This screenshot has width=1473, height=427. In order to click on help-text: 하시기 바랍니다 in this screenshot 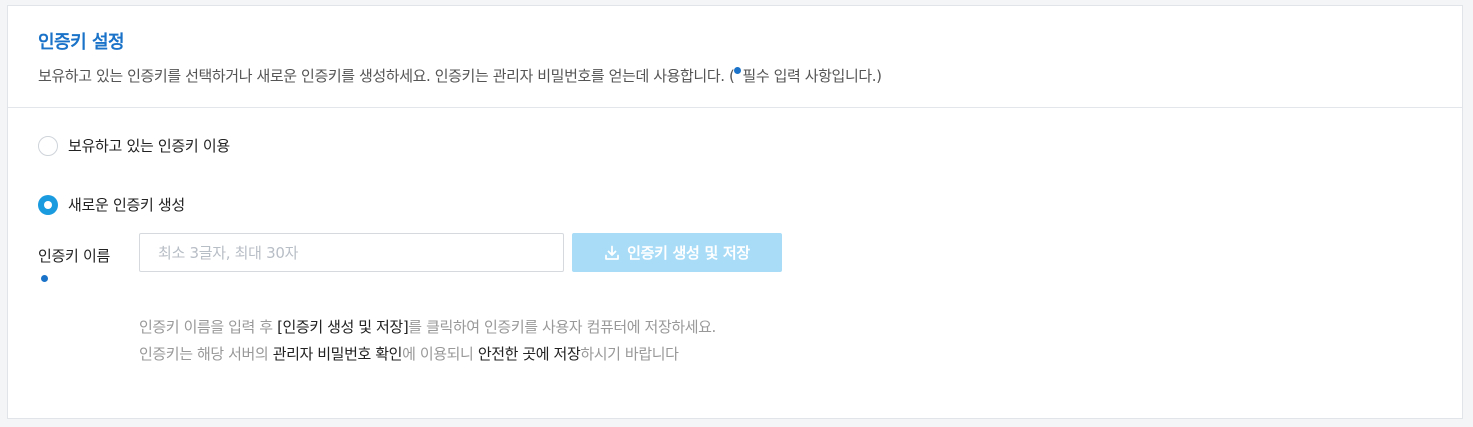, I will do `click(629, 354)`.